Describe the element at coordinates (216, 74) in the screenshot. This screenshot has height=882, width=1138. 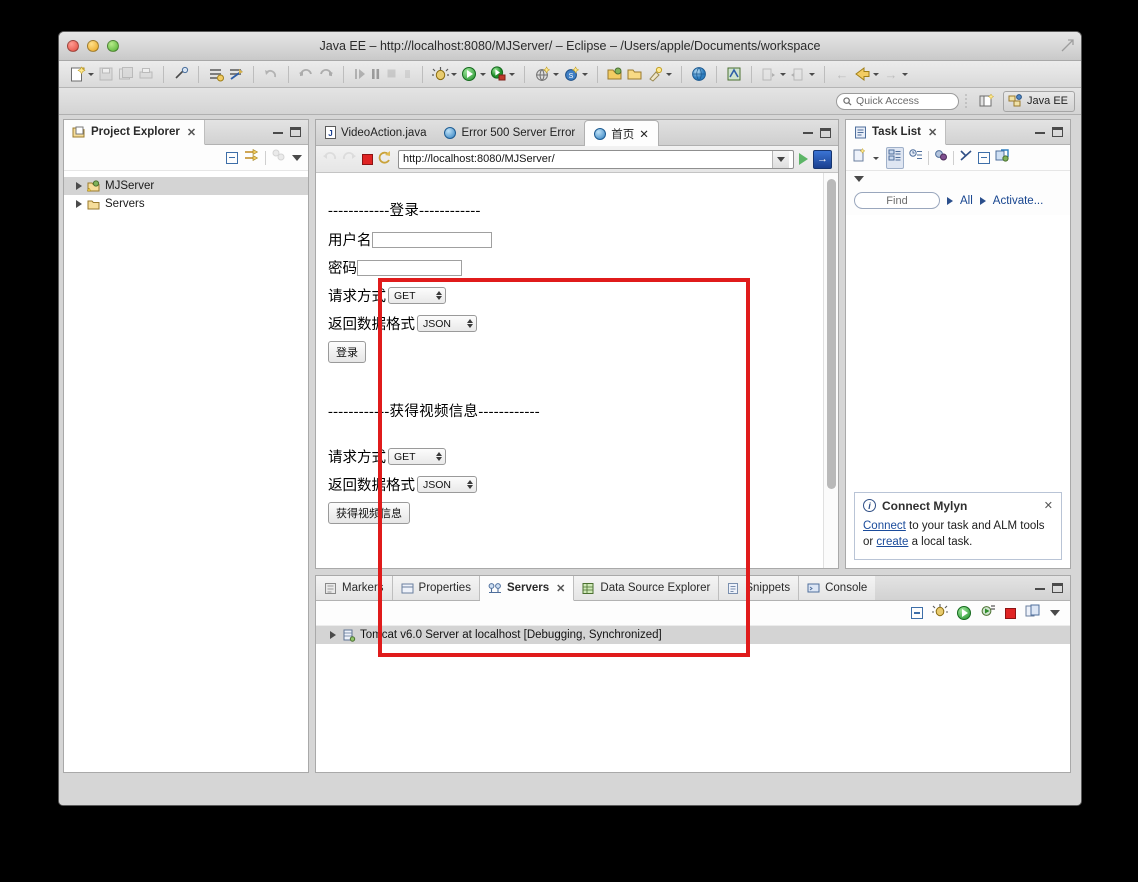
I see `build-all-icon` at that location.